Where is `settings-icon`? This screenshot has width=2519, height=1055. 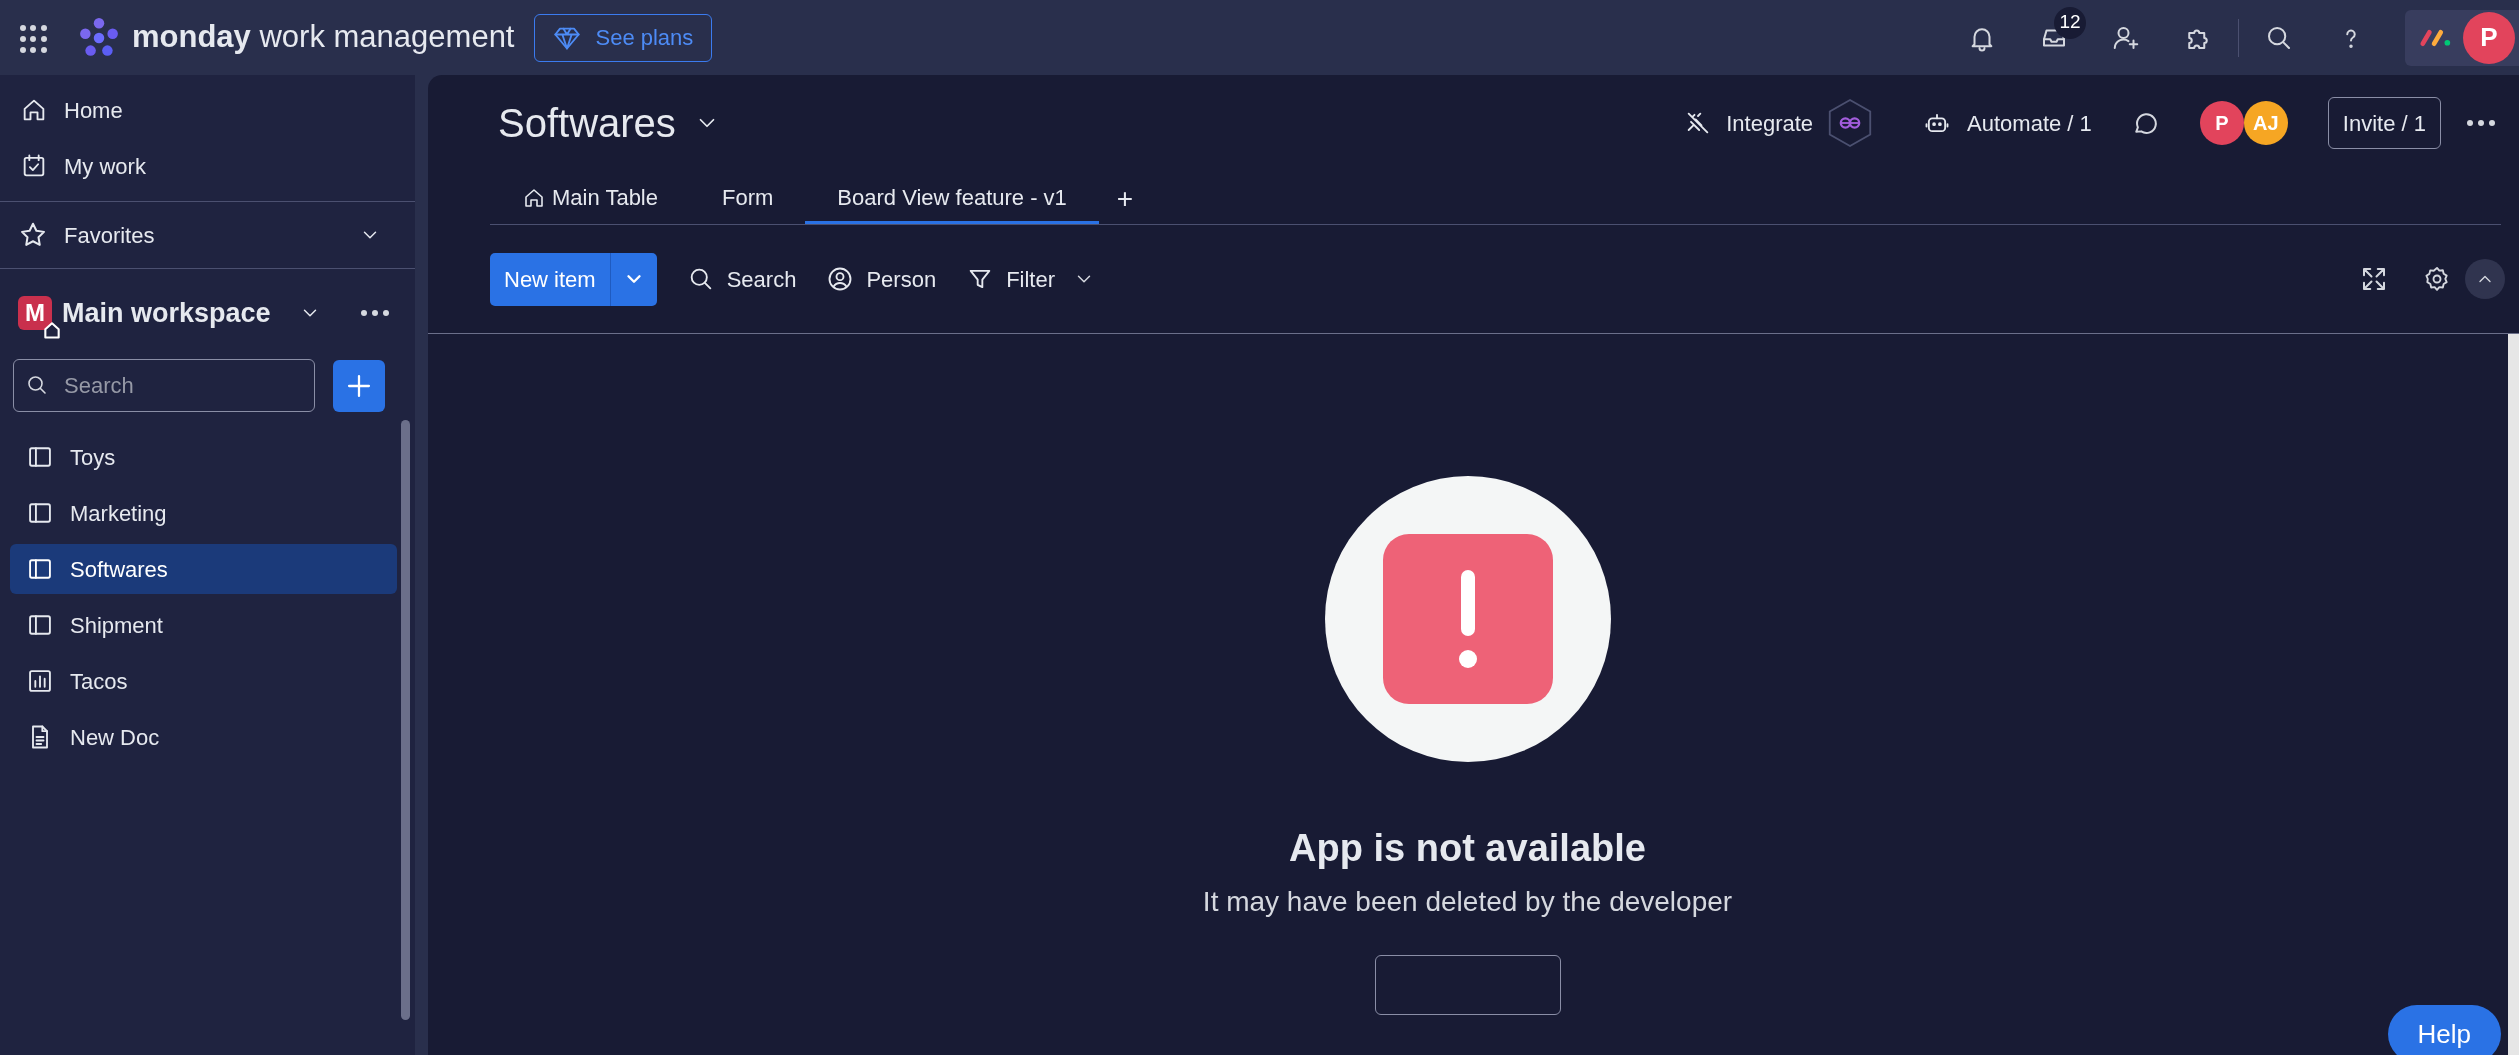 settings-icon is located at coordinates (2437, 279).